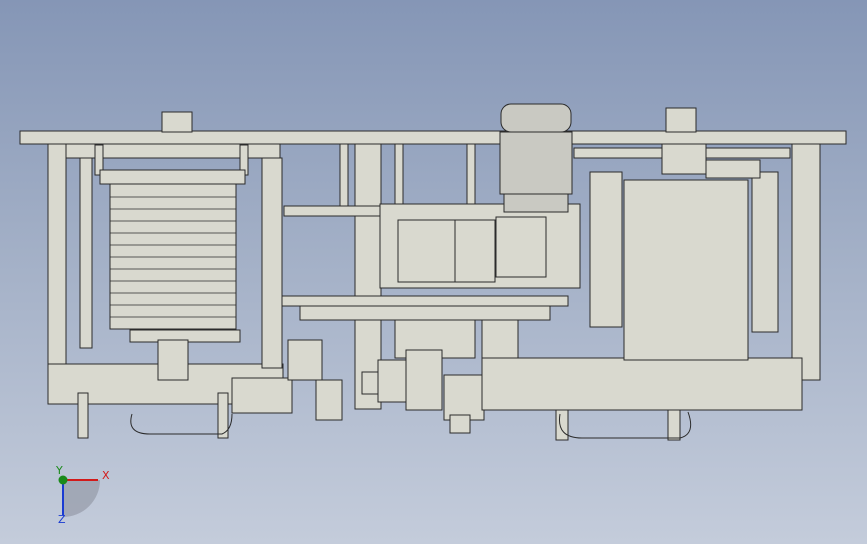 The width and height of the screenshot is (867, 544). Describe the element at coordinates (181, 424) in the screenshot. I see `left-cable-chain` at that location.